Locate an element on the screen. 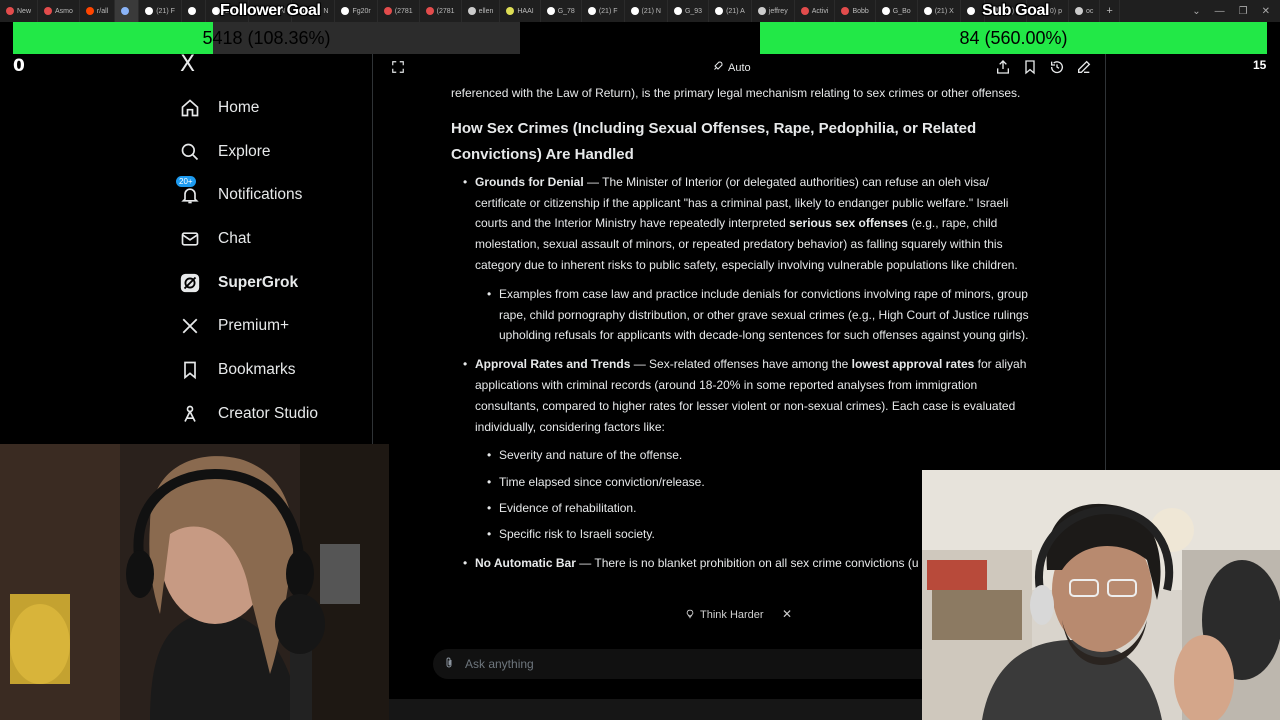 This screenshot has width=1280, height=720. tab-label: (21) F is located at coordinates (608, 11).